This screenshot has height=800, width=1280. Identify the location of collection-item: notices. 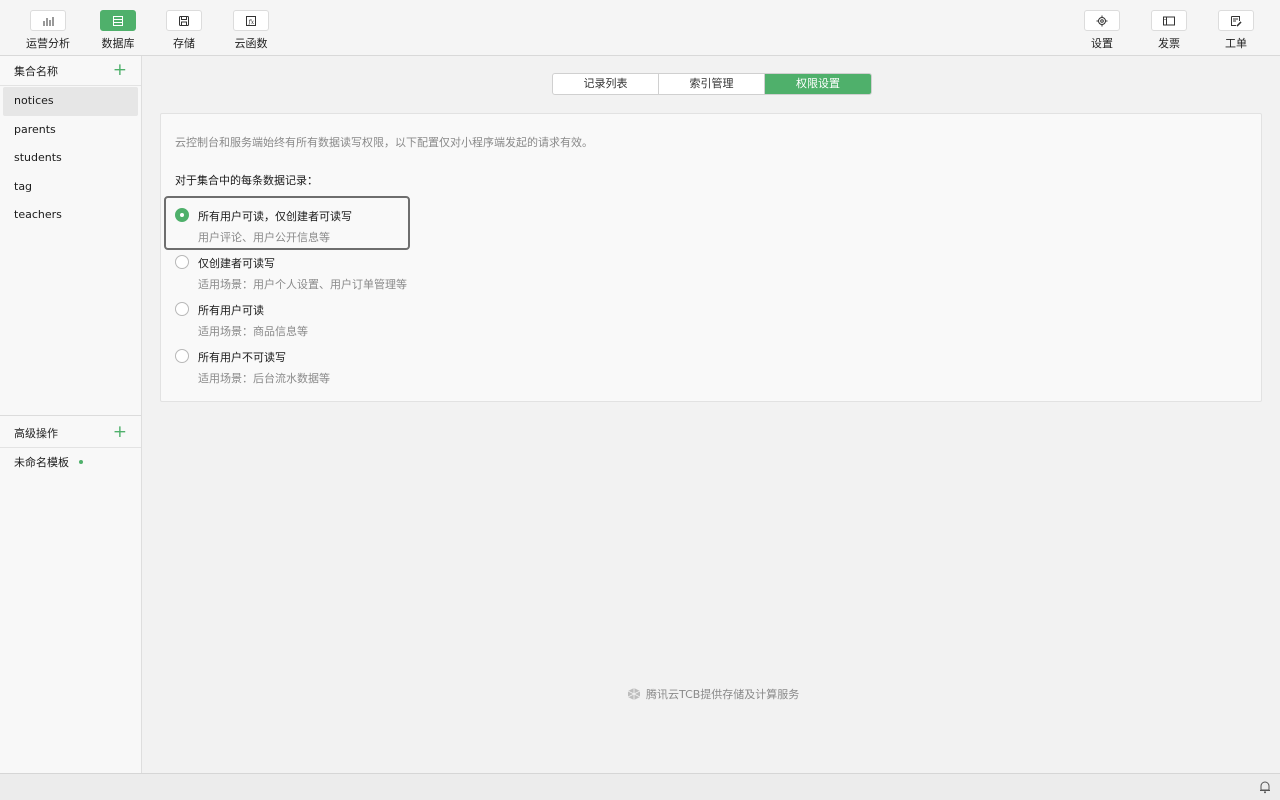
(70, 101).